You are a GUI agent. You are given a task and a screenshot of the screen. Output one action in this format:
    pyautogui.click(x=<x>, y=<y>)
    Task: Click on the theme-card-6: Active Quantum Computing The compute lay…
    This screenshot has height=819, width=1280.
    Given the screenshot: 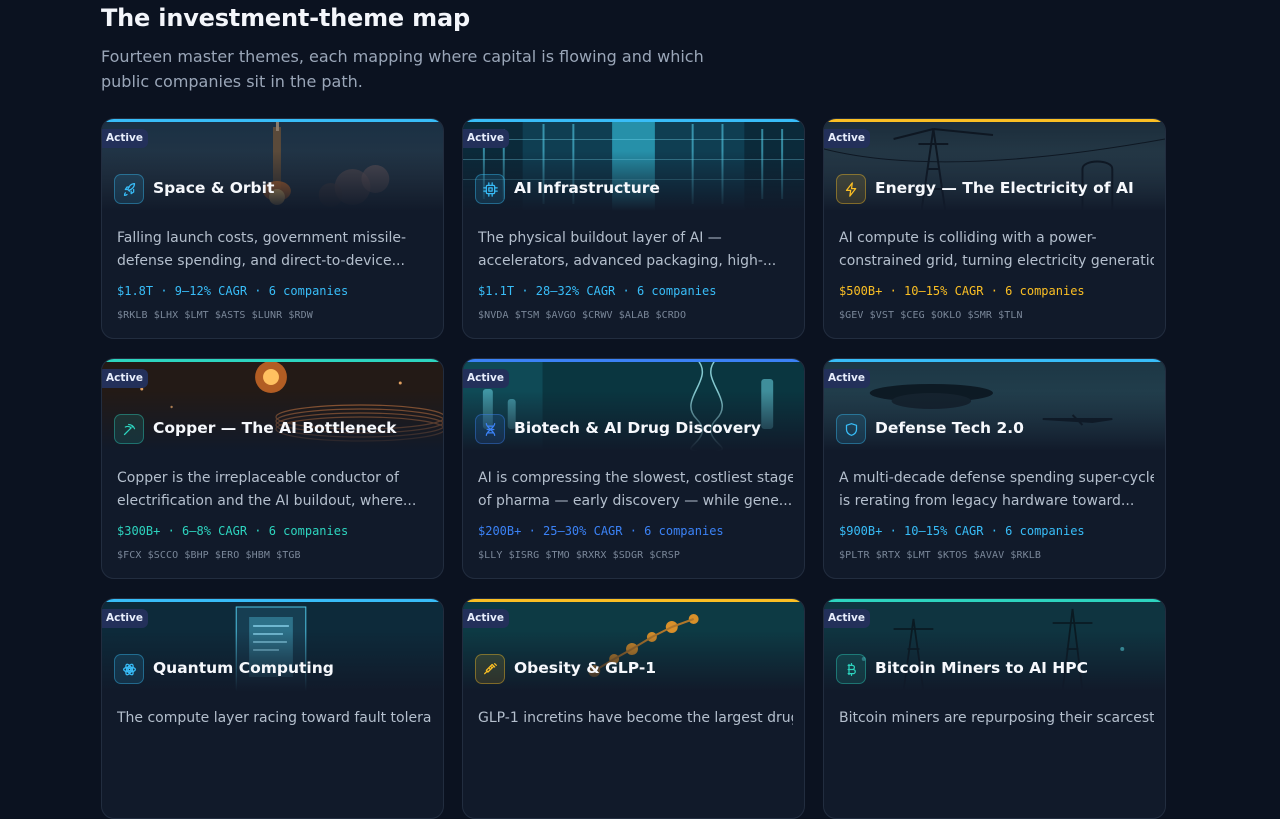 What is the action you would take?
    pyautogui.click(x=272, y=708)
    